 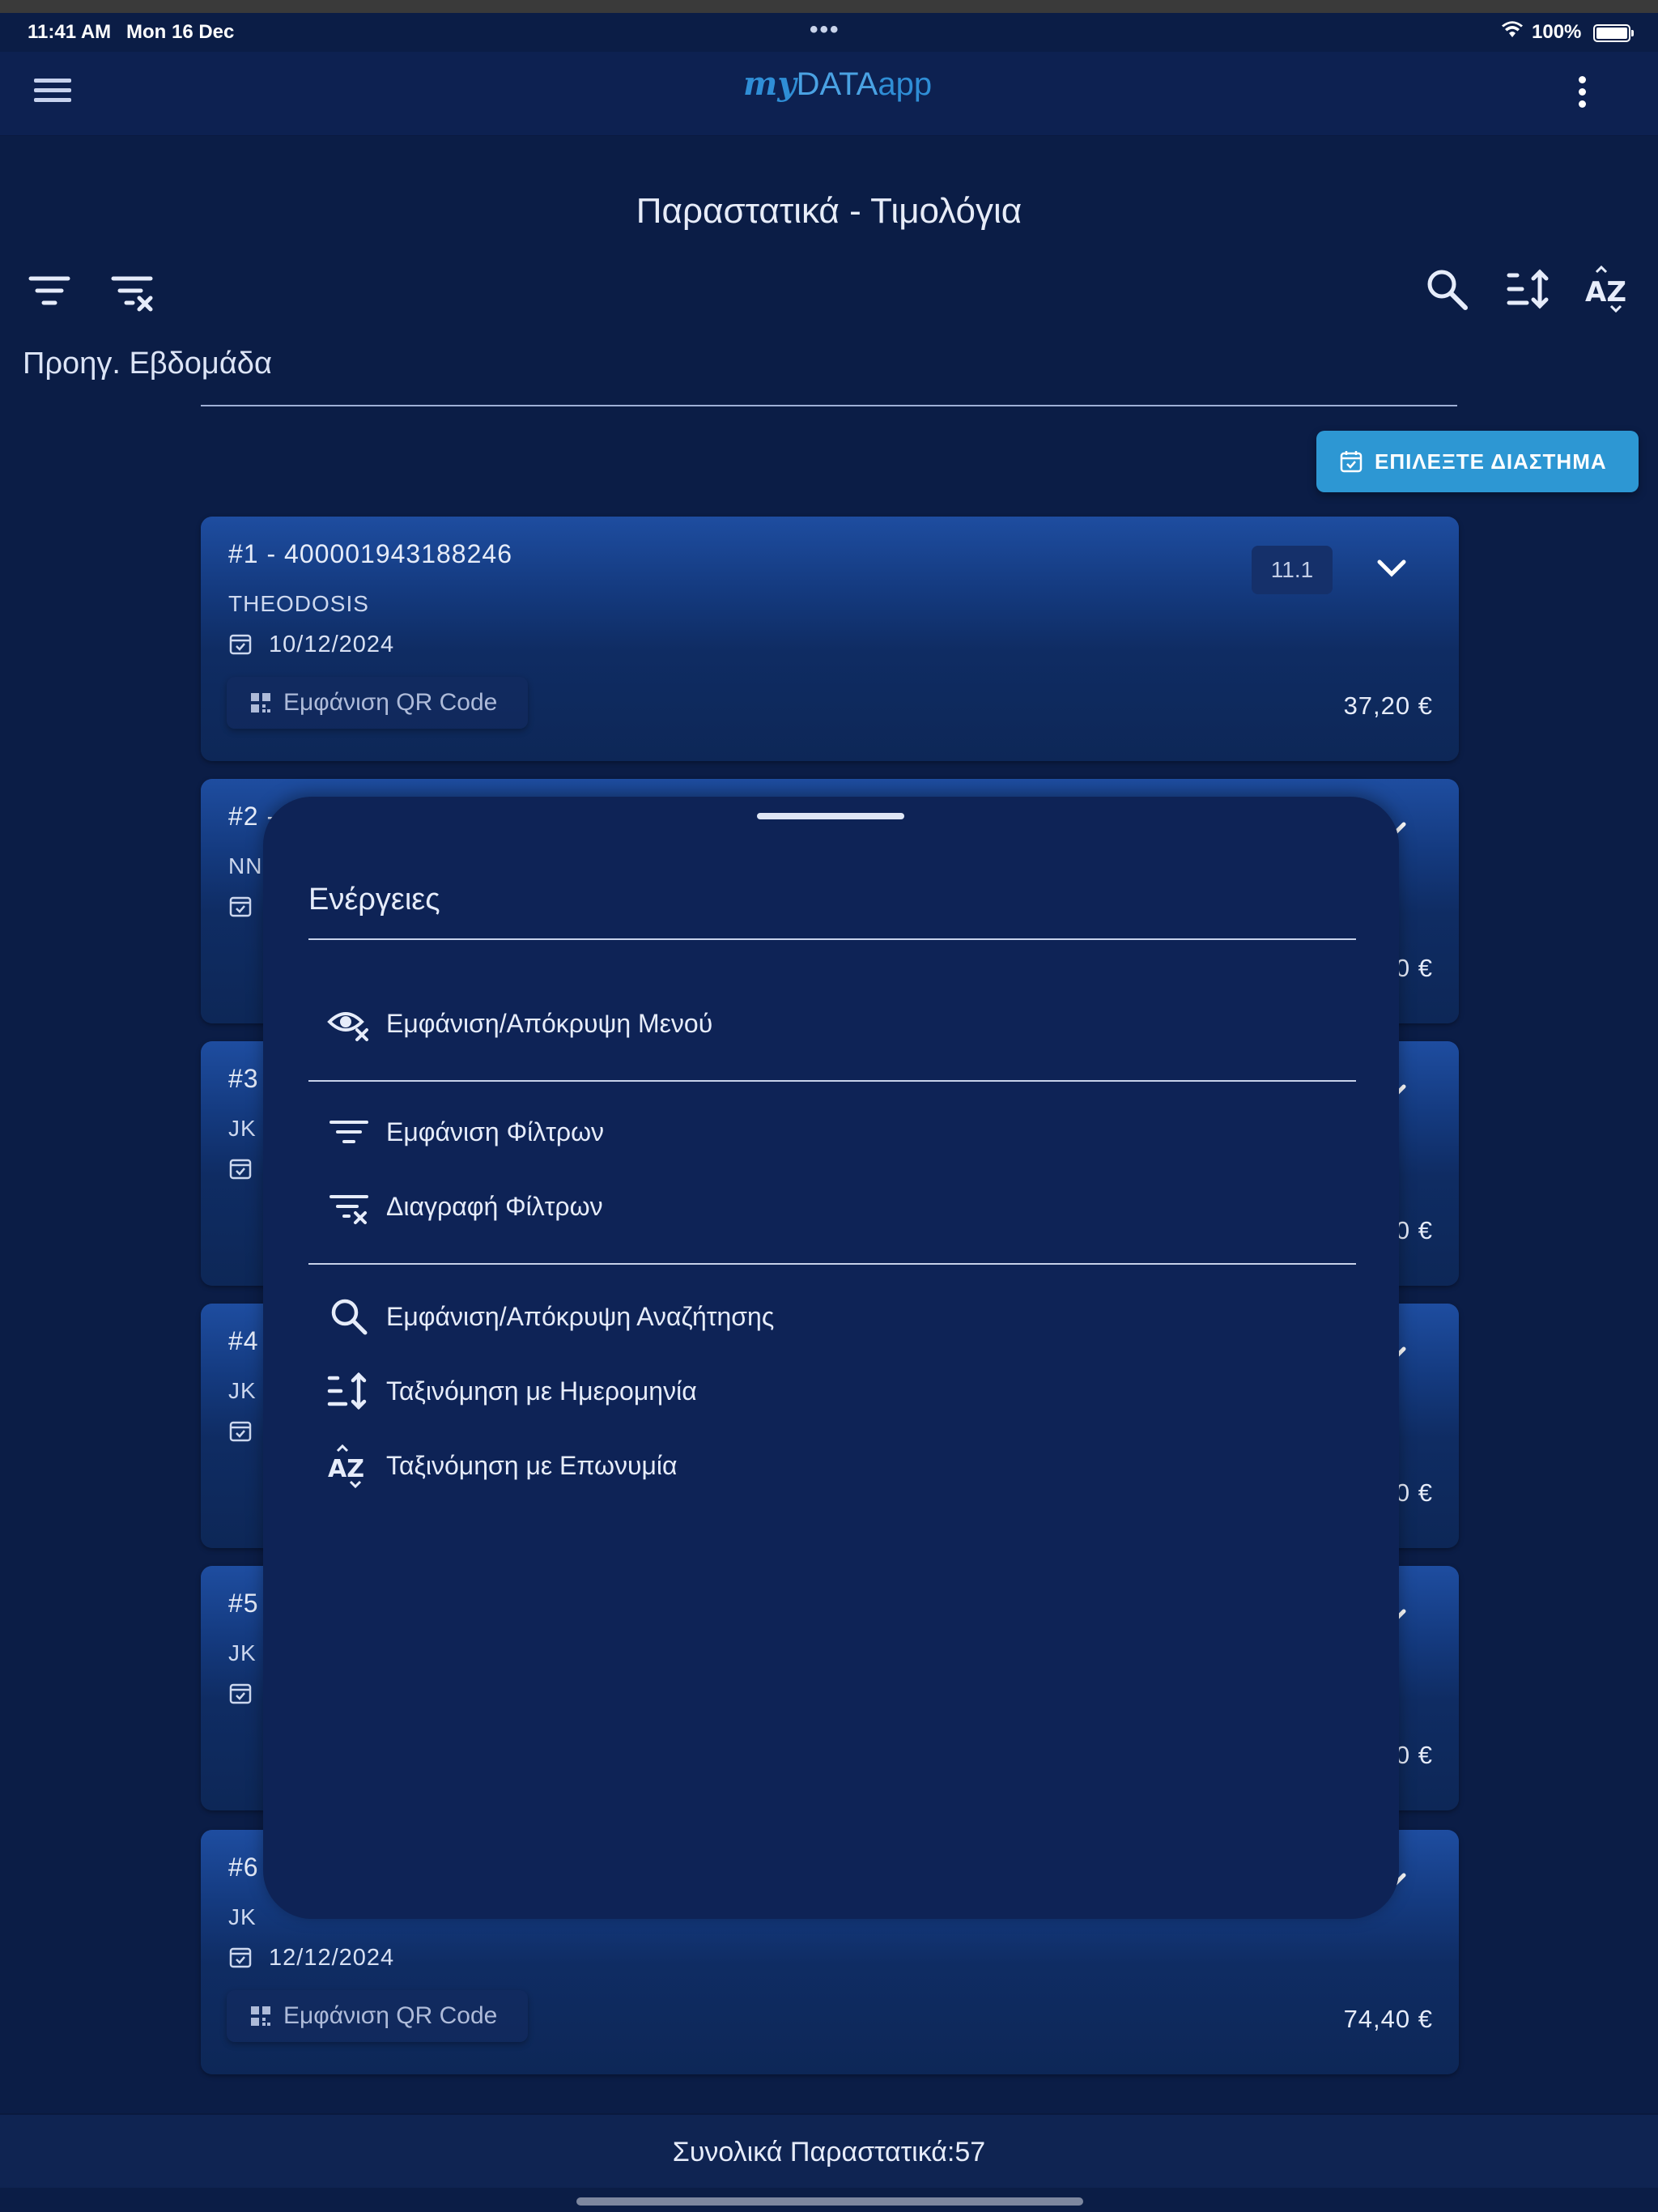 I want to click on status-bar: 11:41 AM Mon 16 Dec ••• 100%, so click(x=829, y=32).